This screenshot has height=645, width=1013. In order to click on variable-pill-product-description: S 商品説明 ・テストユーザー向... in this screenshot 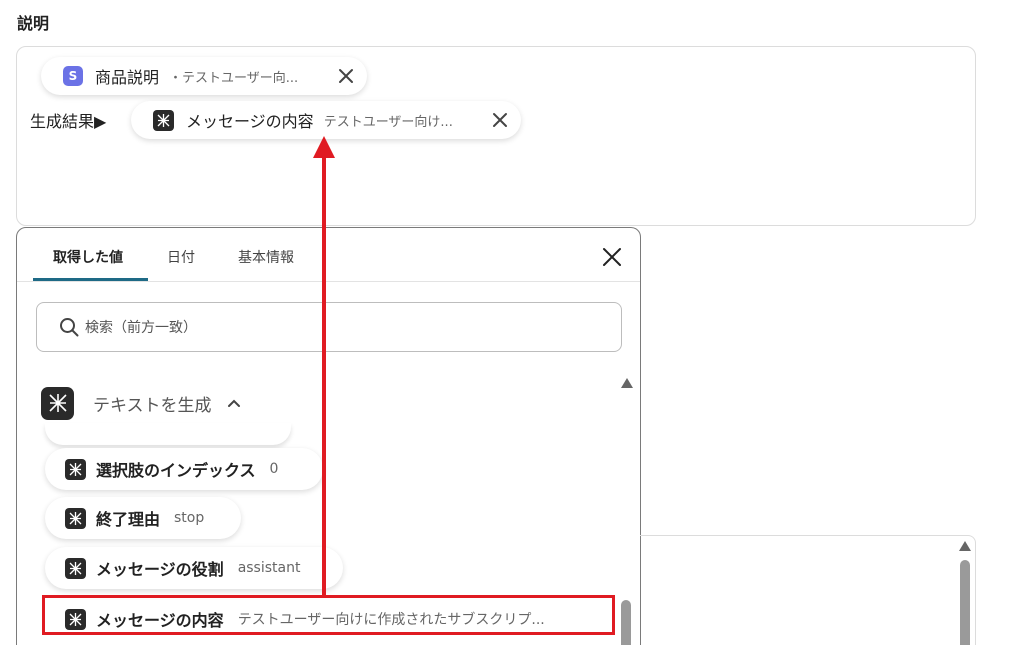, I will do `click(204, 76)`.